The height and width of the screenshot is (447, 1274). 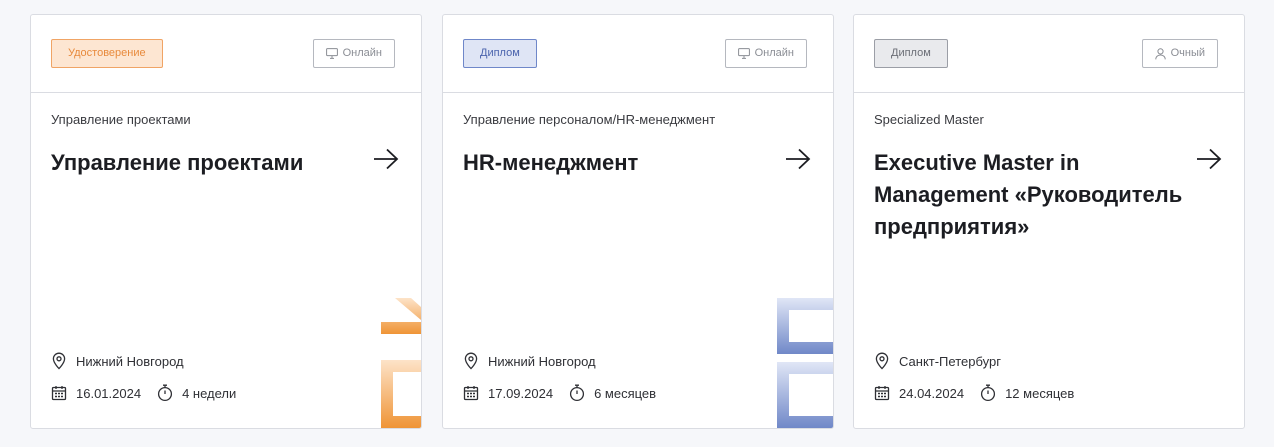 I want to click on format-badge: Очный, so click(x=1179, y=53).